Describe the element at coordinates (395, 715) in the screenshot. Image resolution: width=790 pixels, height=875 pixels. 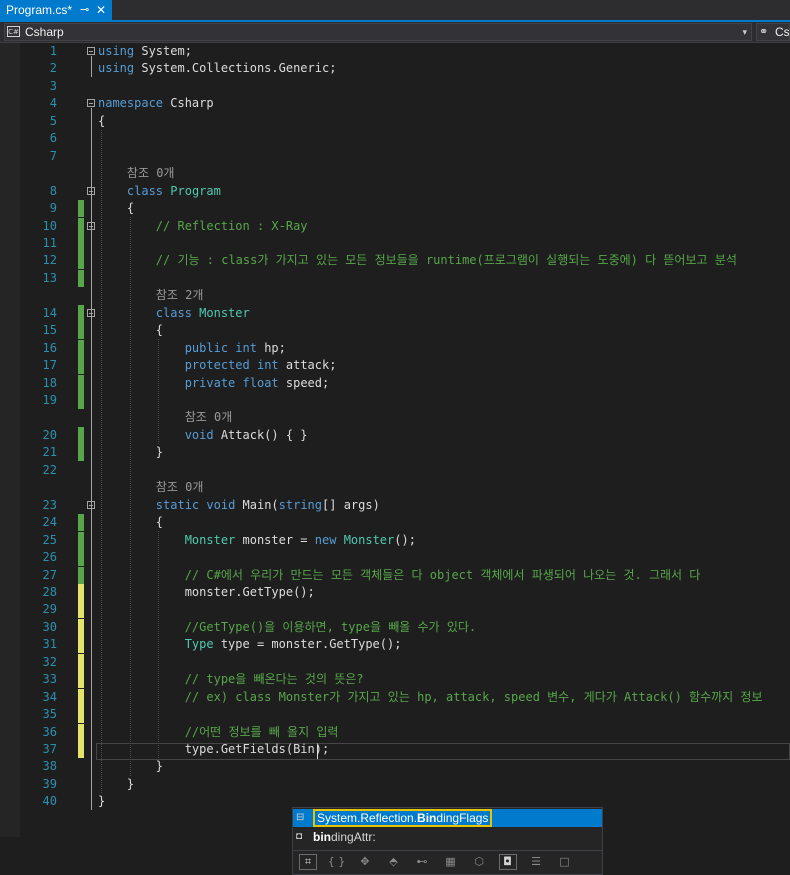
I see `code-line: 35` at that location.